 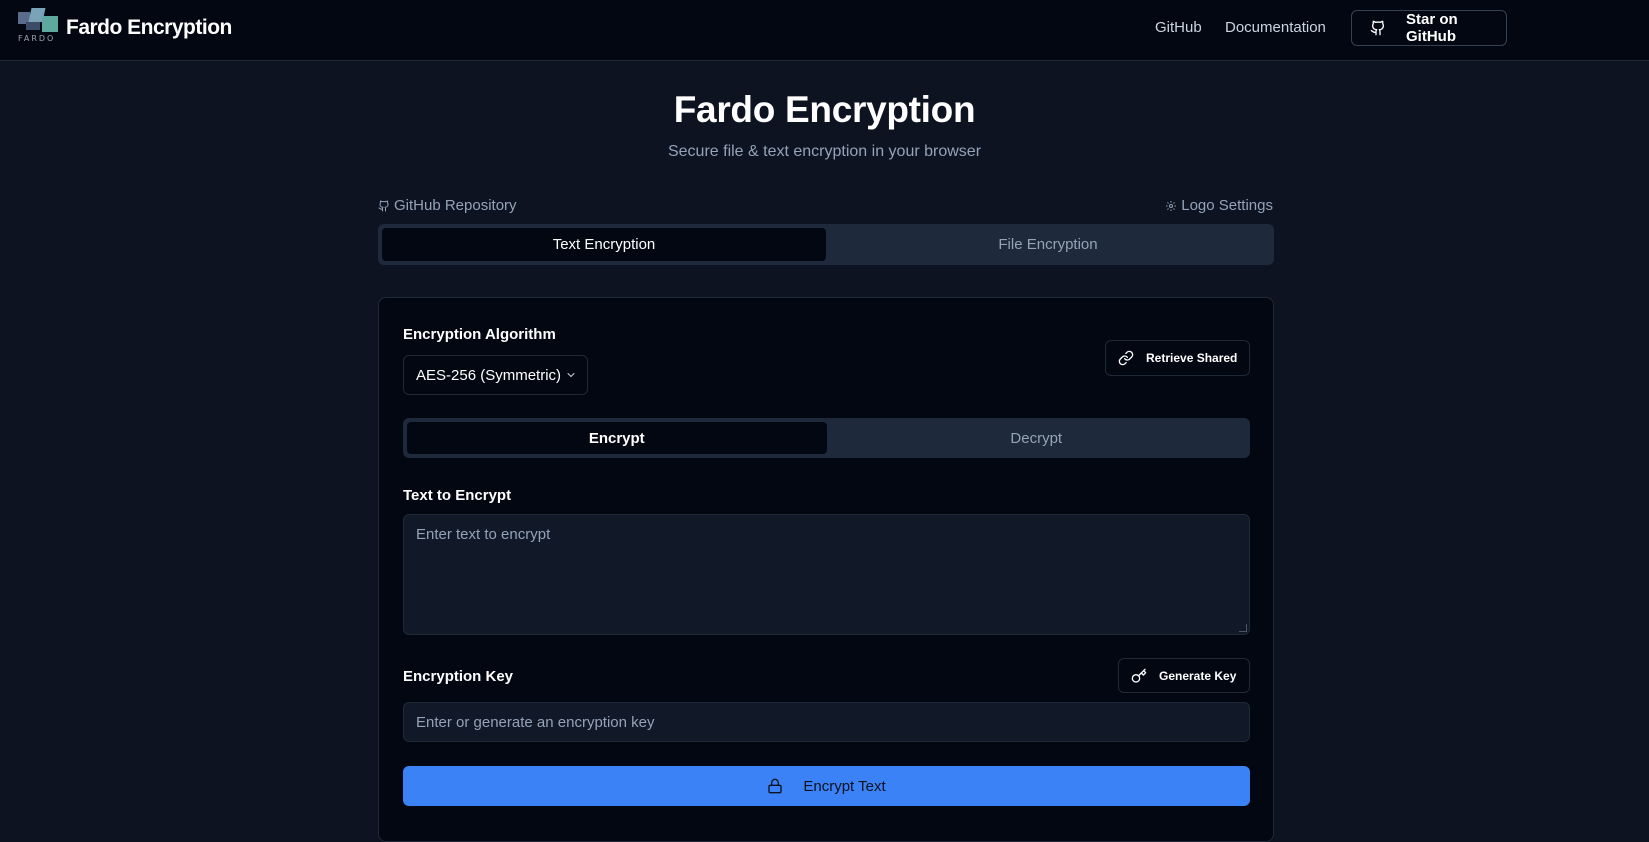 I want to click on mode-tabs: Encrypt Decrypt, so click(x=826, y=438).